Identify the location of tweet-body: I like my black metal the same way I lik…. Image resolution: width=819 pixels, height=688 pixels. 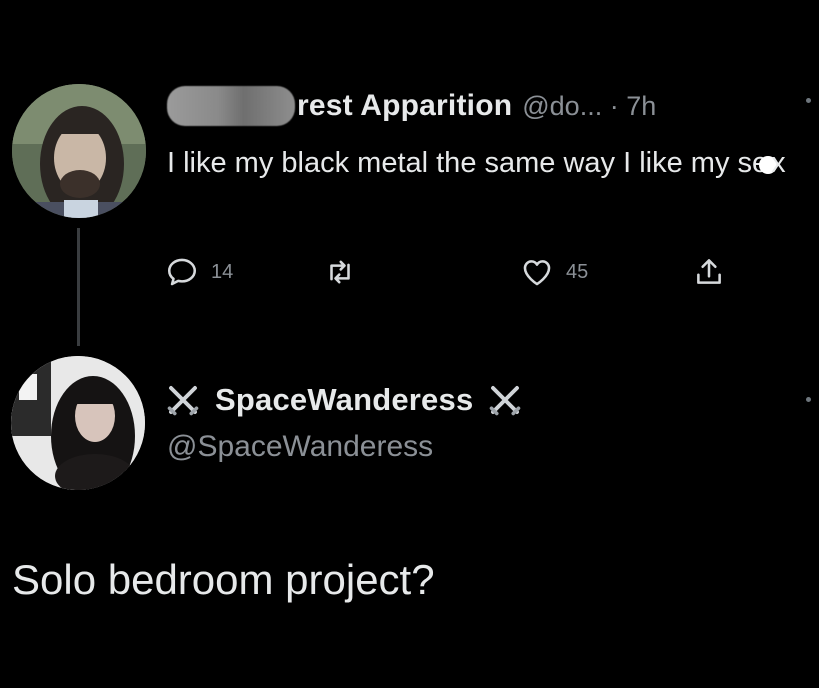
(468, 163).